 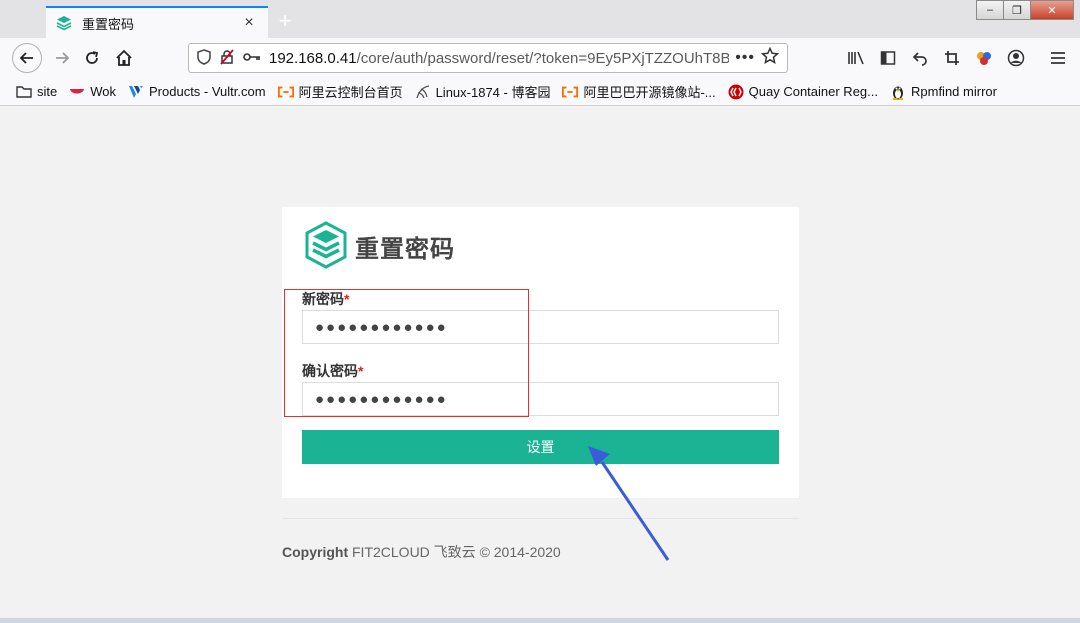 I want to click on home-icon, so click(x=124, y=57).